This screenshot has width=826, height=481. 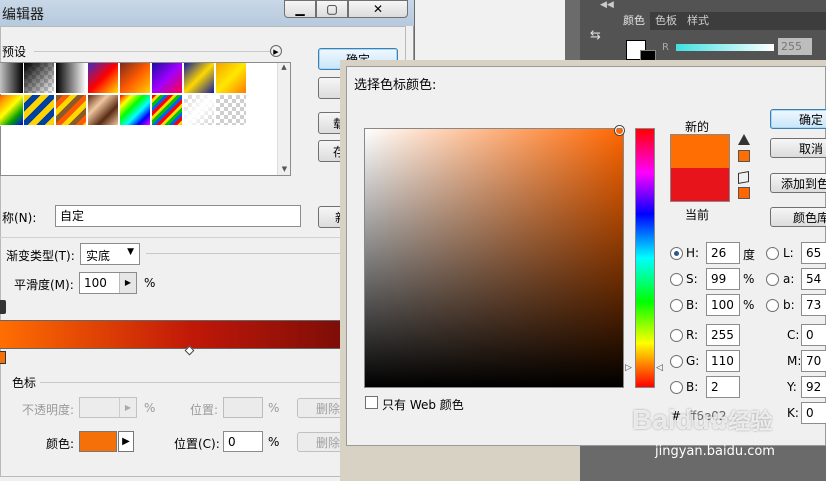 I want to click on minimize-button: ▁, so click(x=300, y=9).